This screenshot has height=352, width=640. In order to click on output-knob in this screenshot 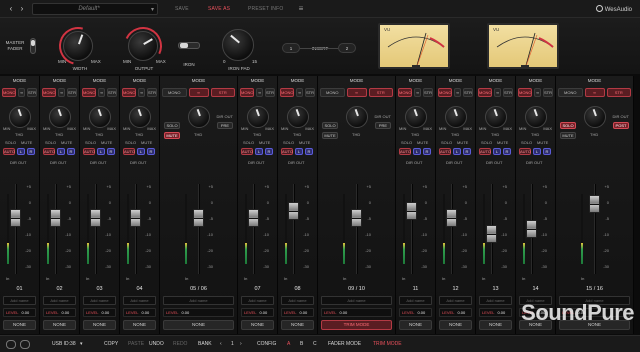, I will do `click(143, 46)`.